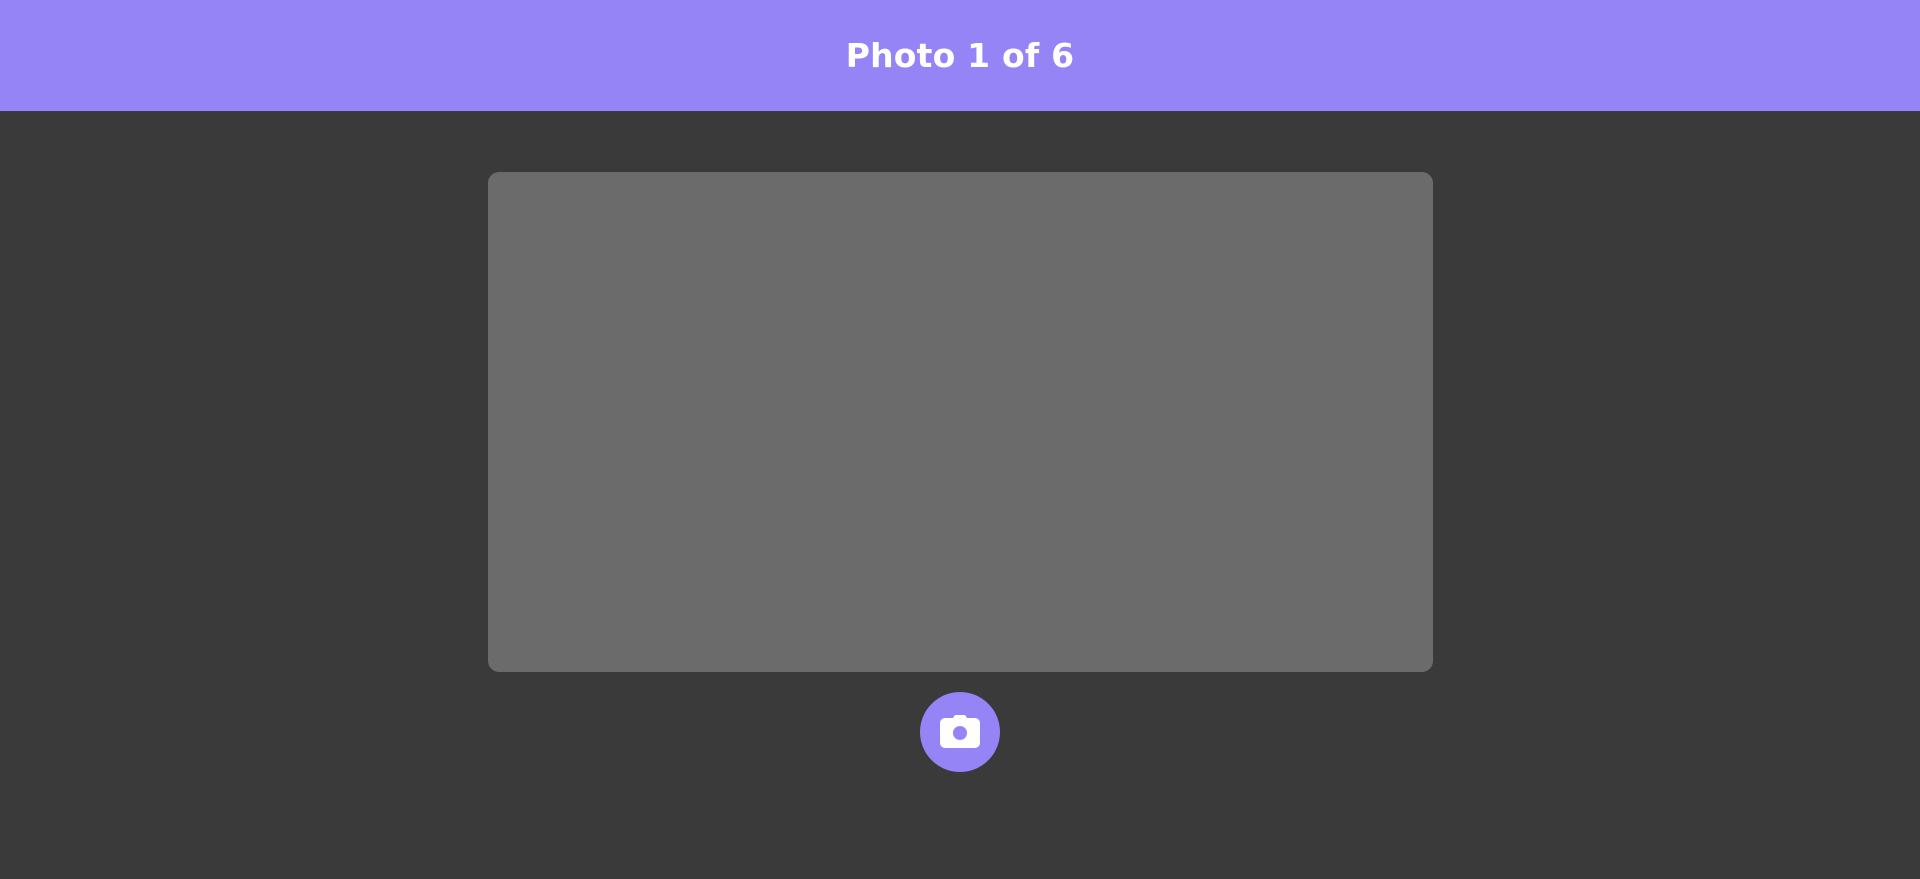 The width and height of the screenshot is (1920, 879). I want to click on capture-photo-button, so click(960, 732).